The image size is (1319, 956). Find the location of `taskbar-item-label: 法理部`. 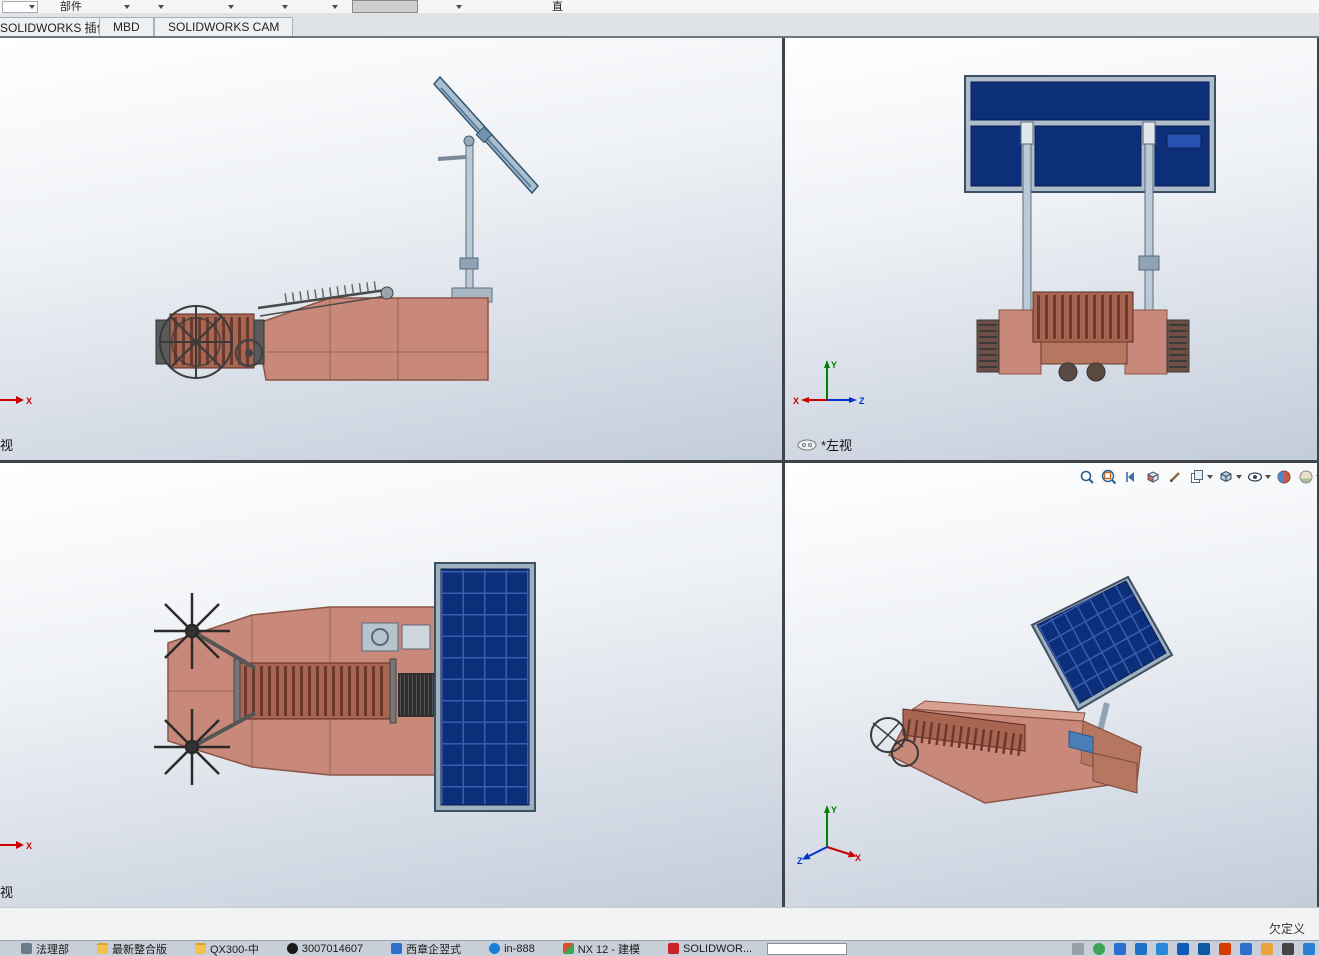

taskbar-item-label: 法理部 is located at coordinates (52, 949).